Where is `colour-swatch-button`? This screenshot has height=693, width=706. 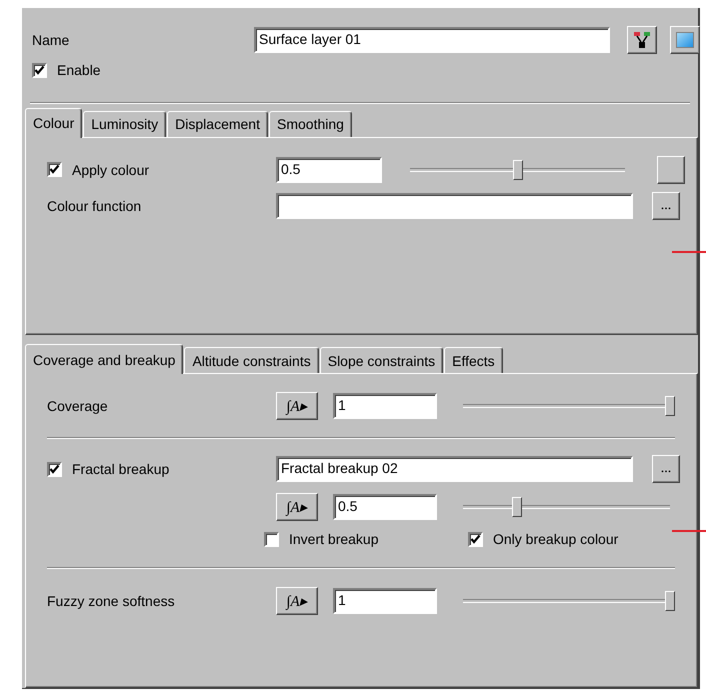
colour-swatch-button is located at coordinates (671, 170).